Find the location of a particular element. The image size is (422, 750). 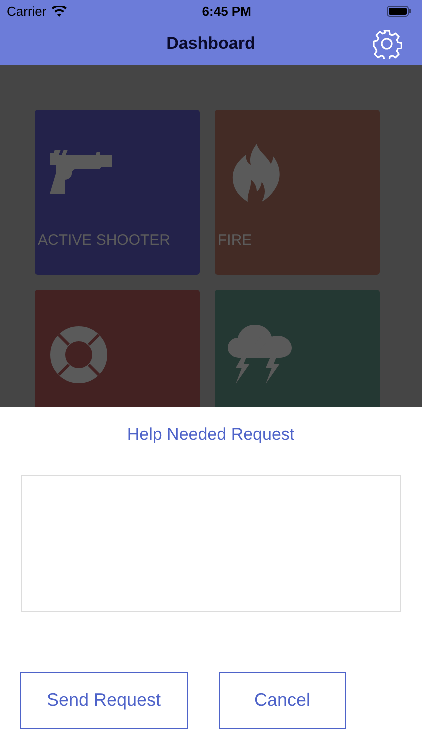

wifi-icon is located at coordinates (59, 11).